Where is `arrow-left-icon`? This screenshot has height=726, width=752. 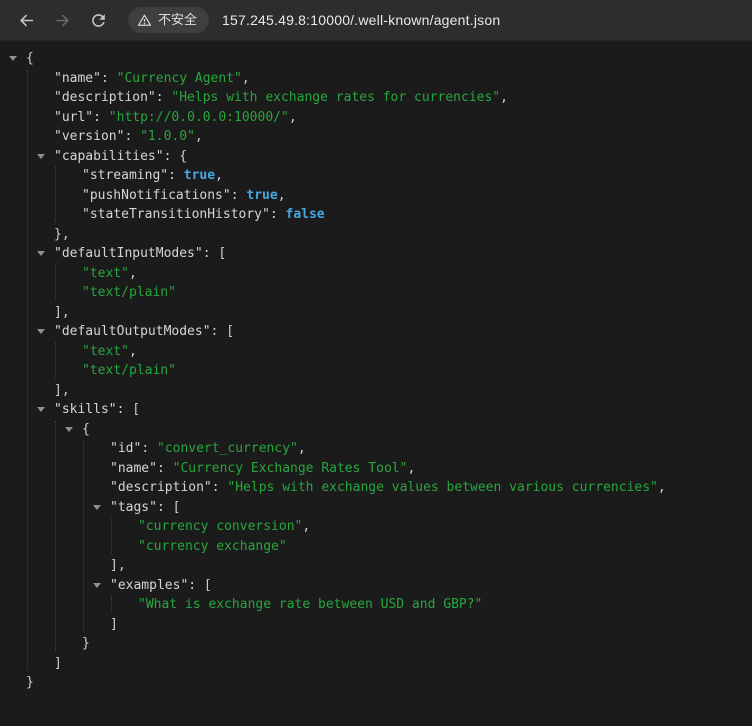
arrow-left-icon is located at coordinates (26, 20).